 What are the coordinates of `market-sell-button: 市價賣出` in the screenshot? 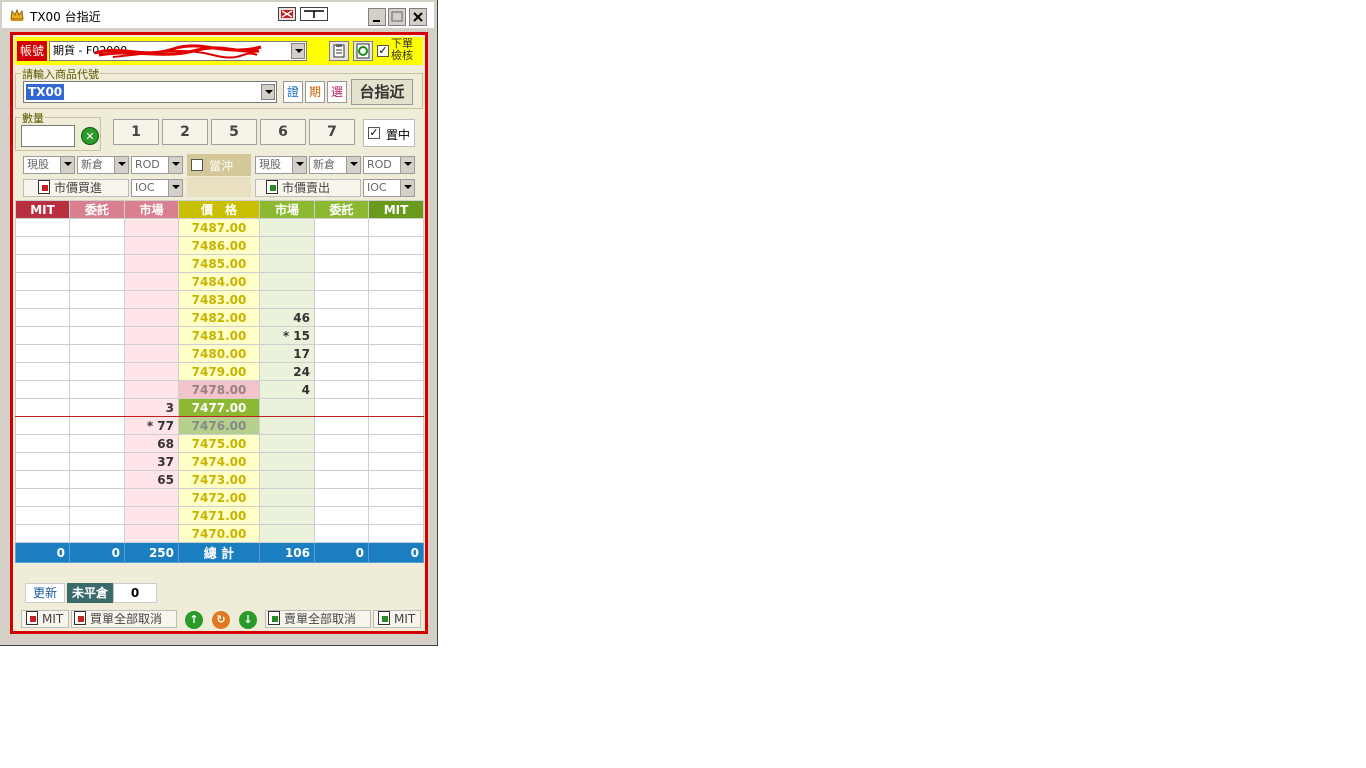 It's located at (308, 188).